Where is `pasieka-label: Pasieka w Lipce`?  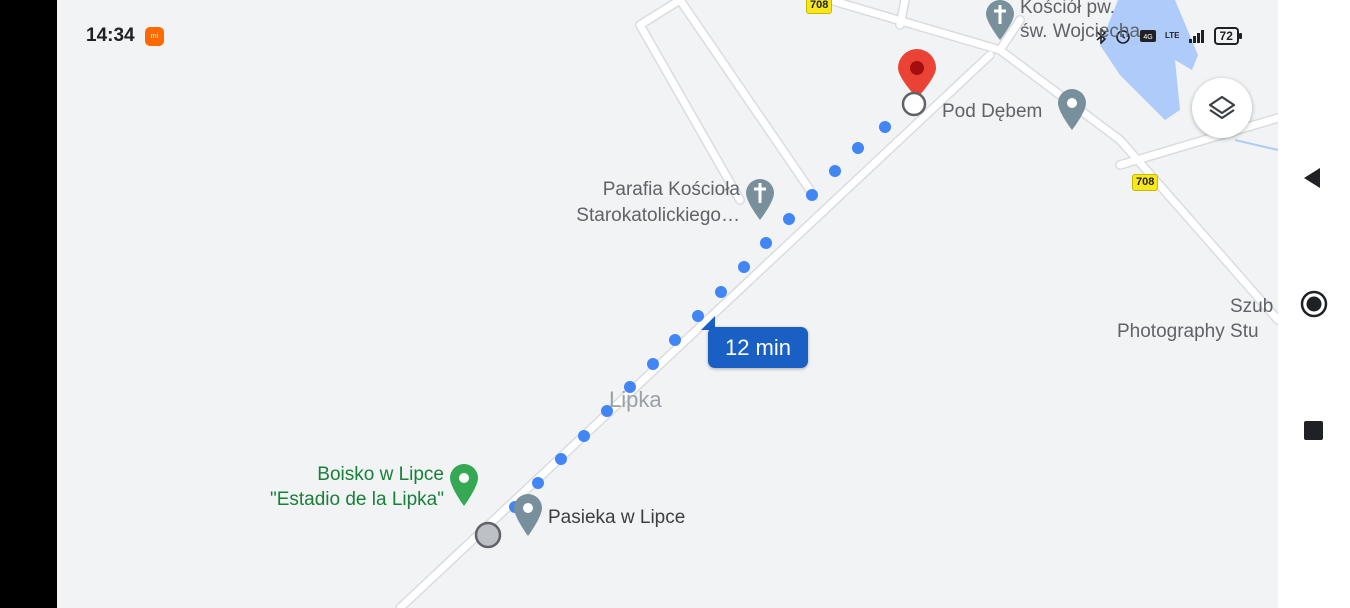
pasieka-label: Pasieka w Lipce is located at coordinates (616, 517).